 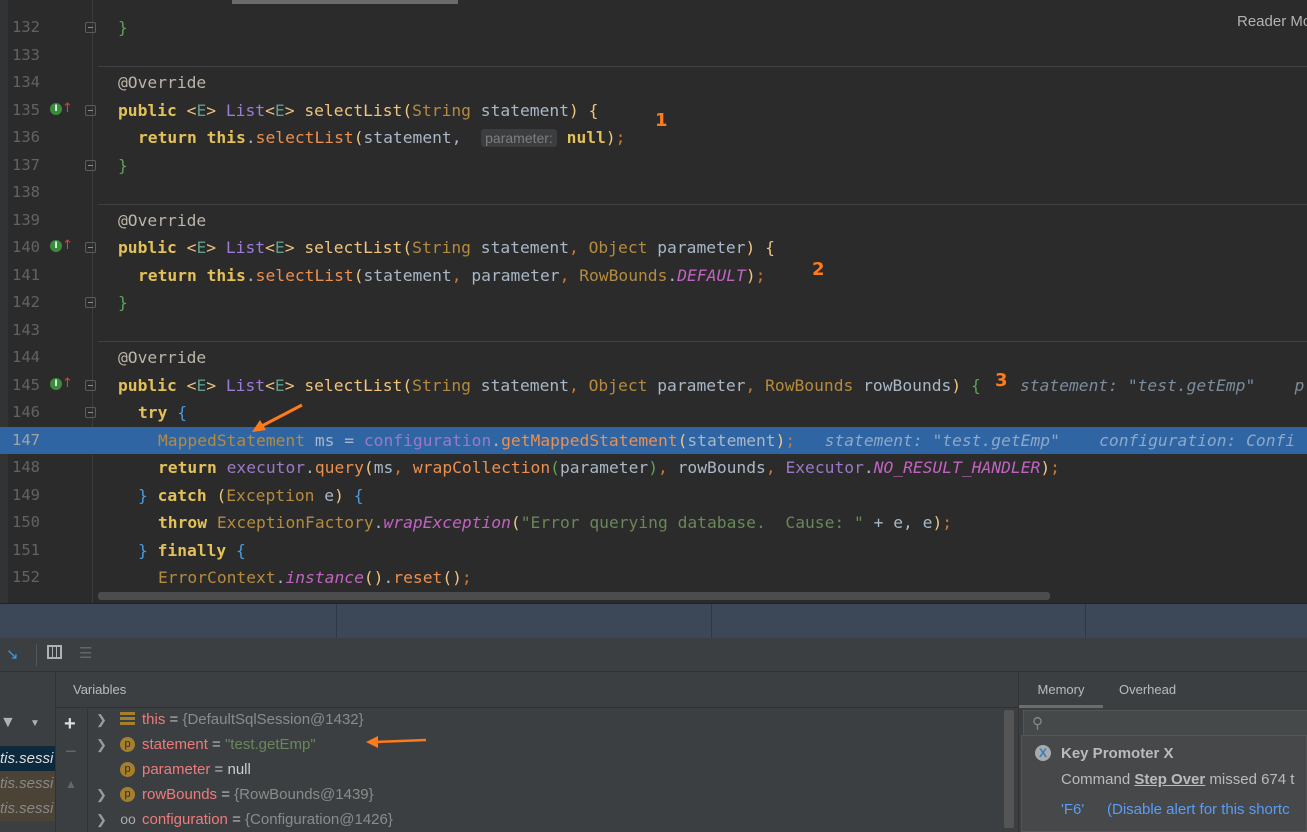 I want to click on disable-alert-link: (Disable alert for this shortc, so click(x=1198, y=809).